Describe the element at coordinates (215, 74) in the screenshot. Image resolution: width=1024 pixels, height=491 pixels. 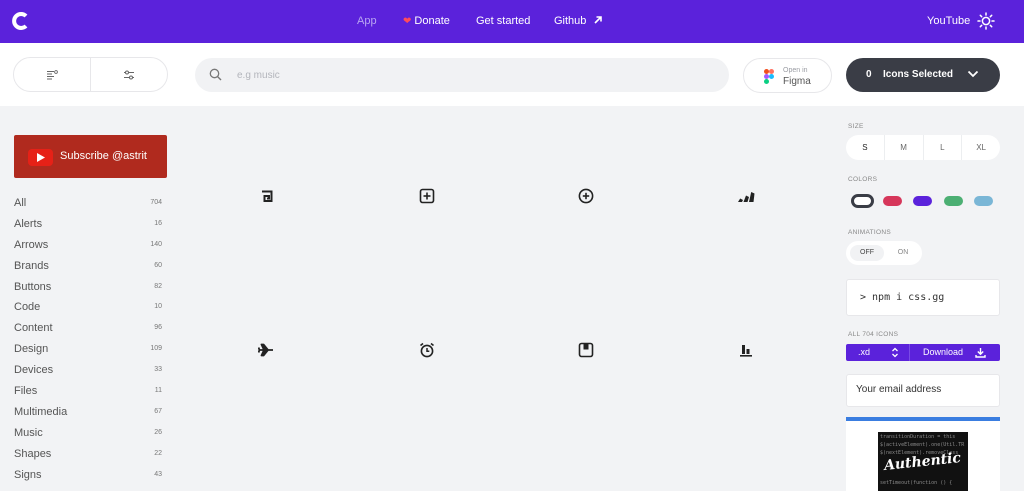
I see `search-icon` at that location.